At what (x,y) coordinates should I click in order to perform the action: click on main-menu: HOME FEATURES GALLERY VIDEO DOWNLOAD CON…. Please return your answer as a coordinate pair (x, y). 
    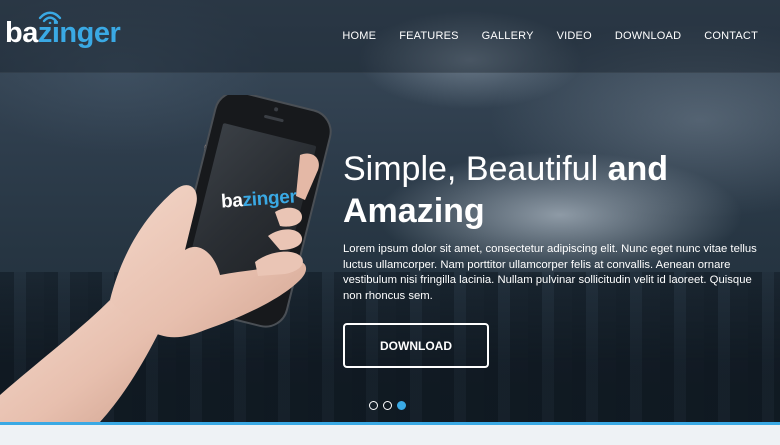
    Looking at the image, I should click on (550, 36).